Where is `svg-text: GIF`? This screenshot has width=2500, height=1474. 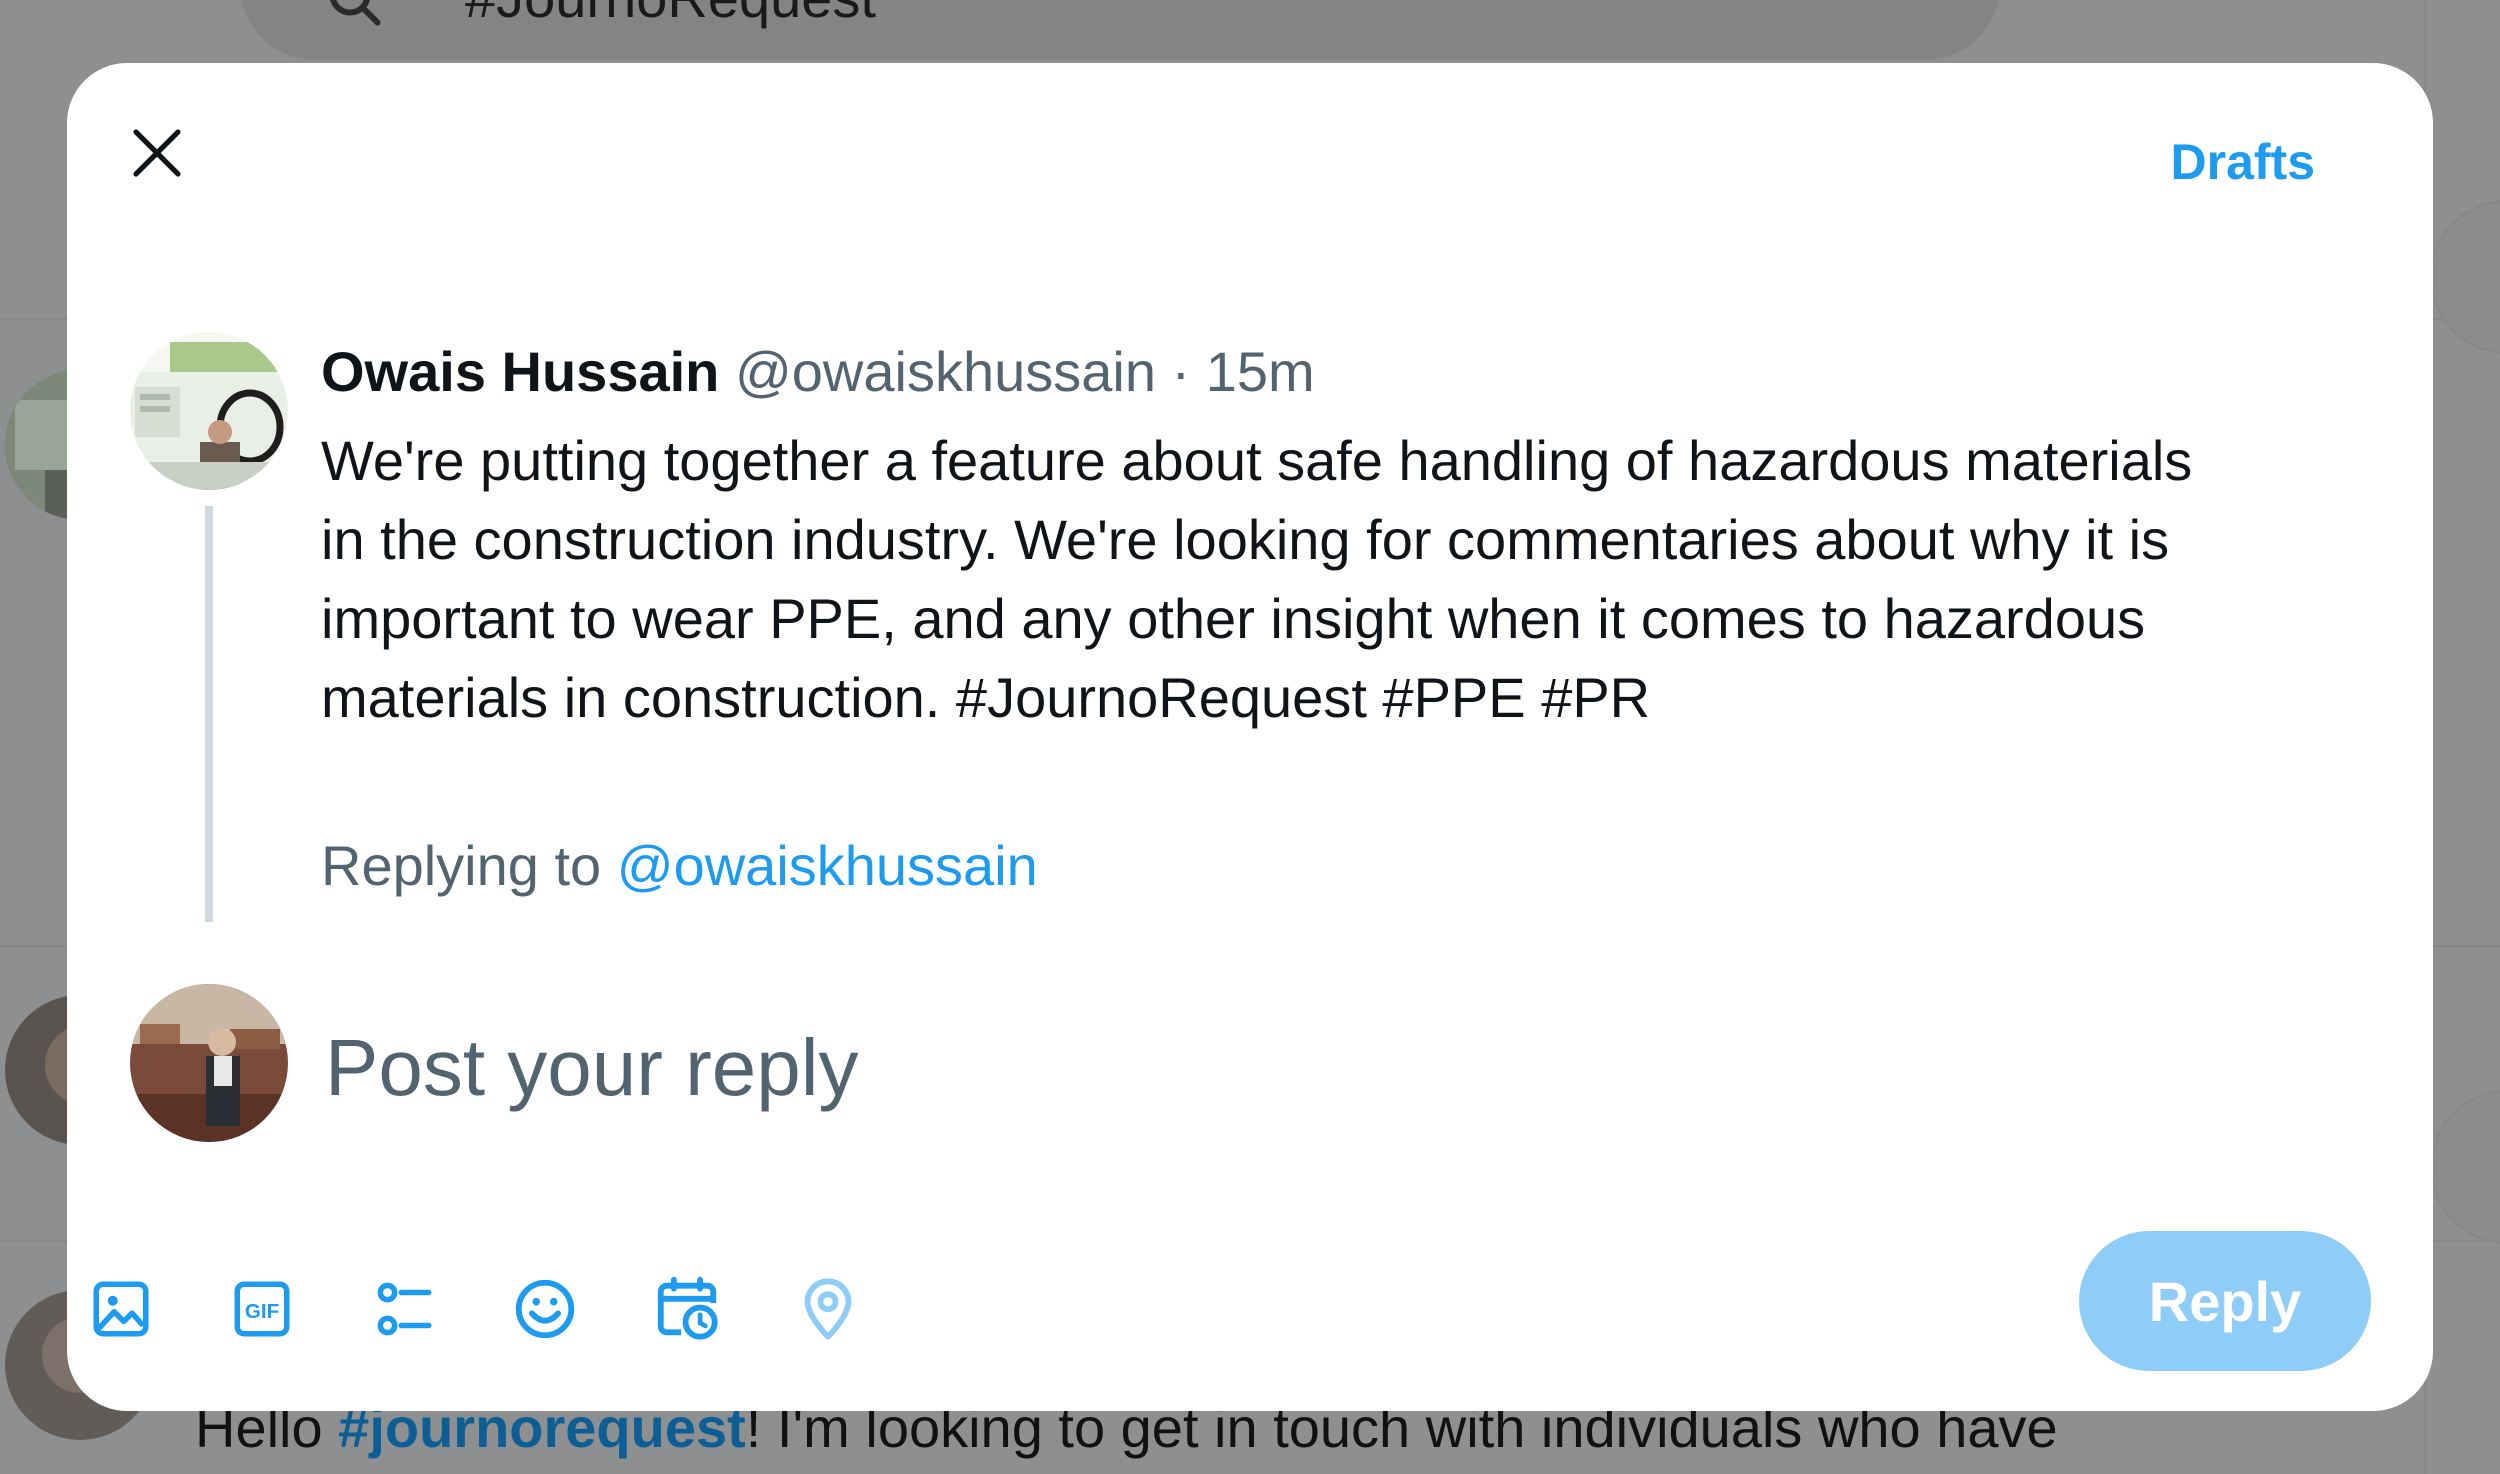 svg-text: GIF is located at coordinates (262, 1311).